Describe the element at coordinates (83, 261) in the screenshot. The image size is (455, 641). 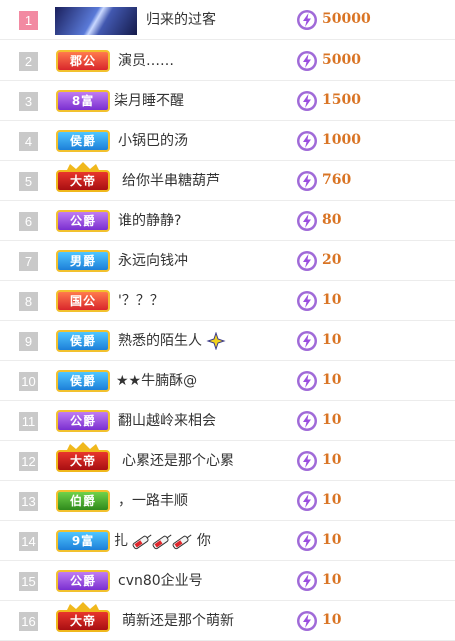
I see `rank-badge: 男爵` at that location.